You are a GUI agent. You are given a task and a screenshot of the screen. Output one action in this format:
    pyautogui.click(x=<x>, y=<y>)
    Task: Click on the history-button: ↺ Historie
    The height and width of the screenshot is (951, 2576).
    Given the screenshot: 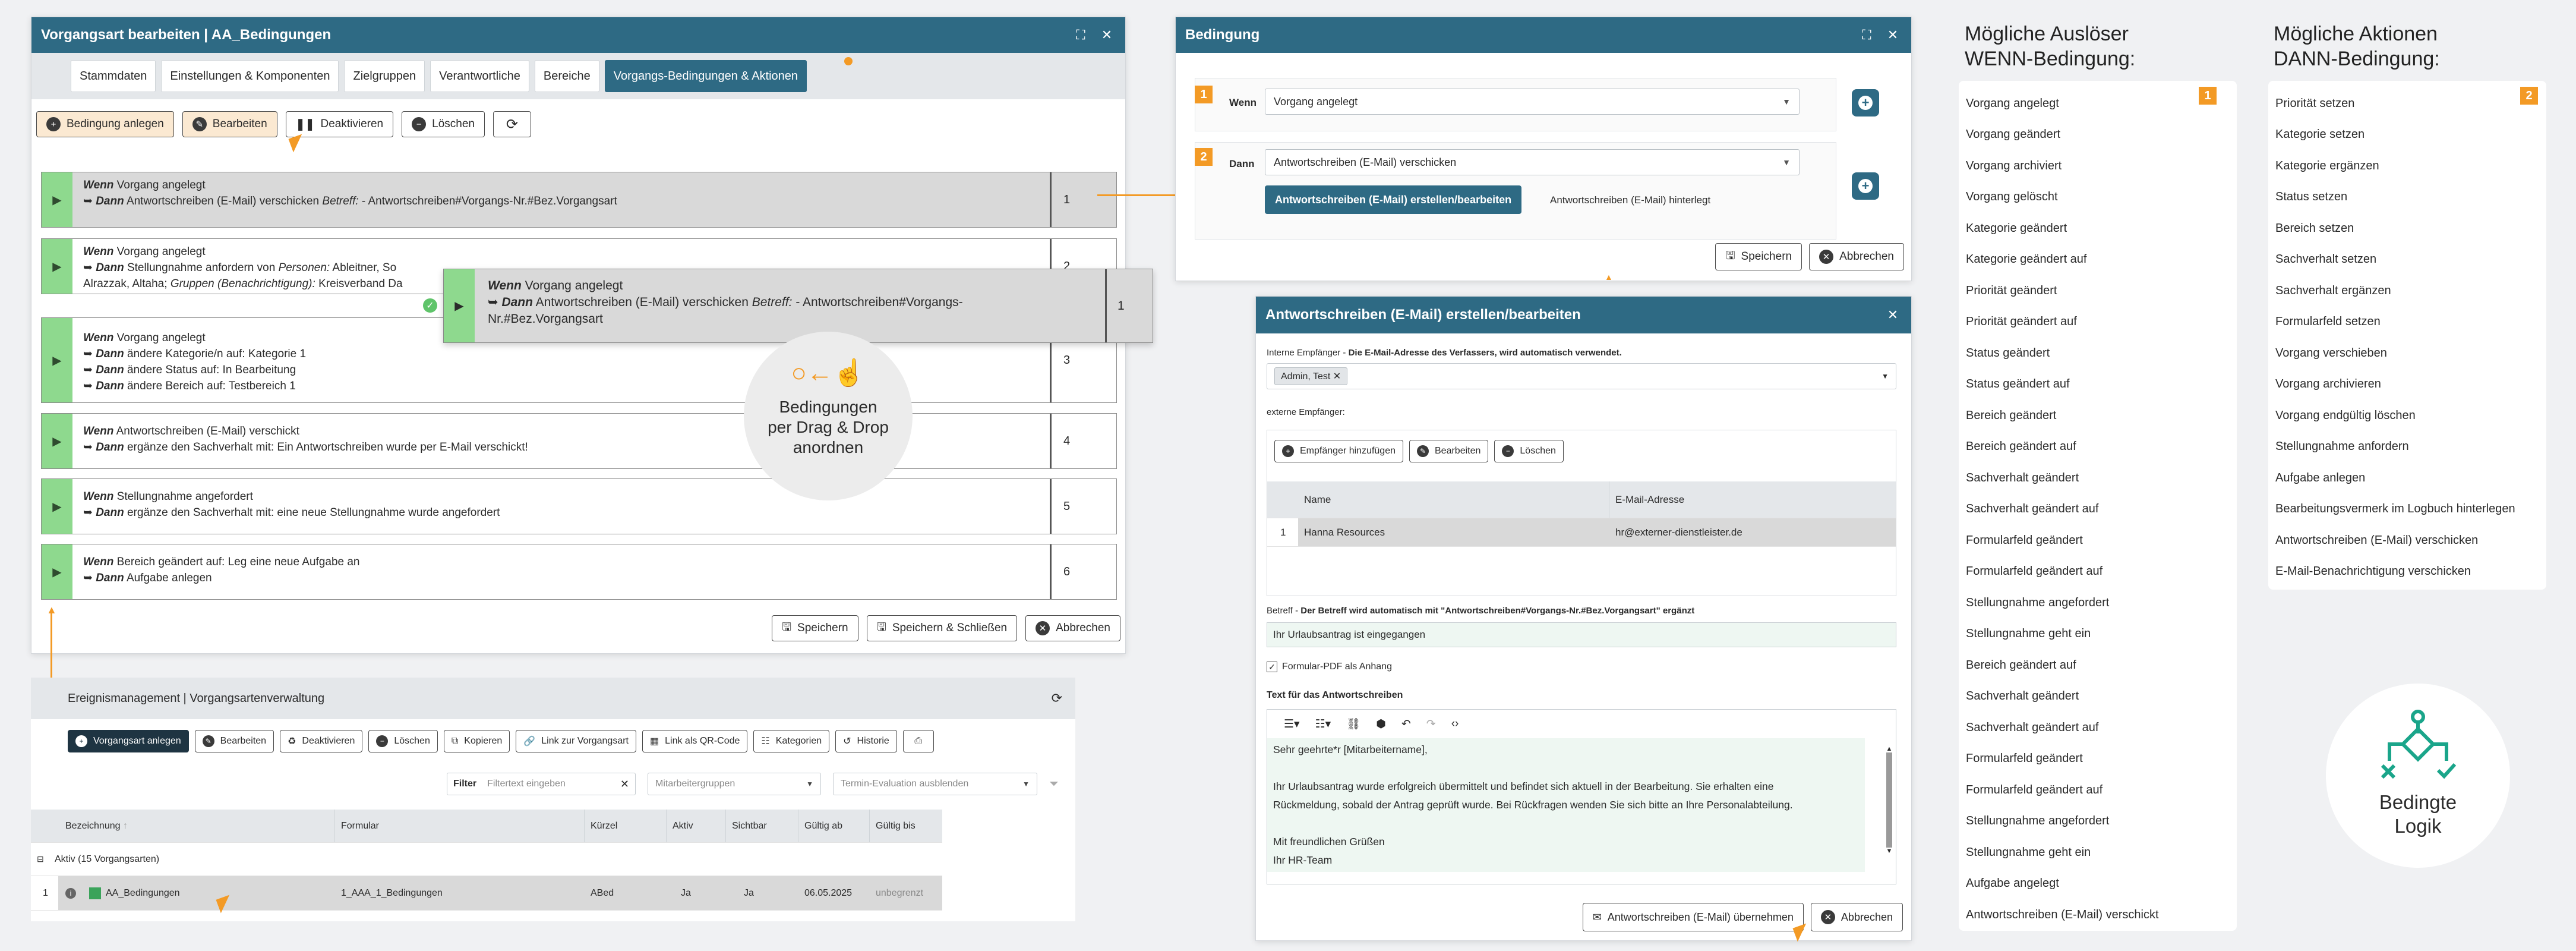 What is the action you would take?
    pyautogui.click(x=866, y=741)
    